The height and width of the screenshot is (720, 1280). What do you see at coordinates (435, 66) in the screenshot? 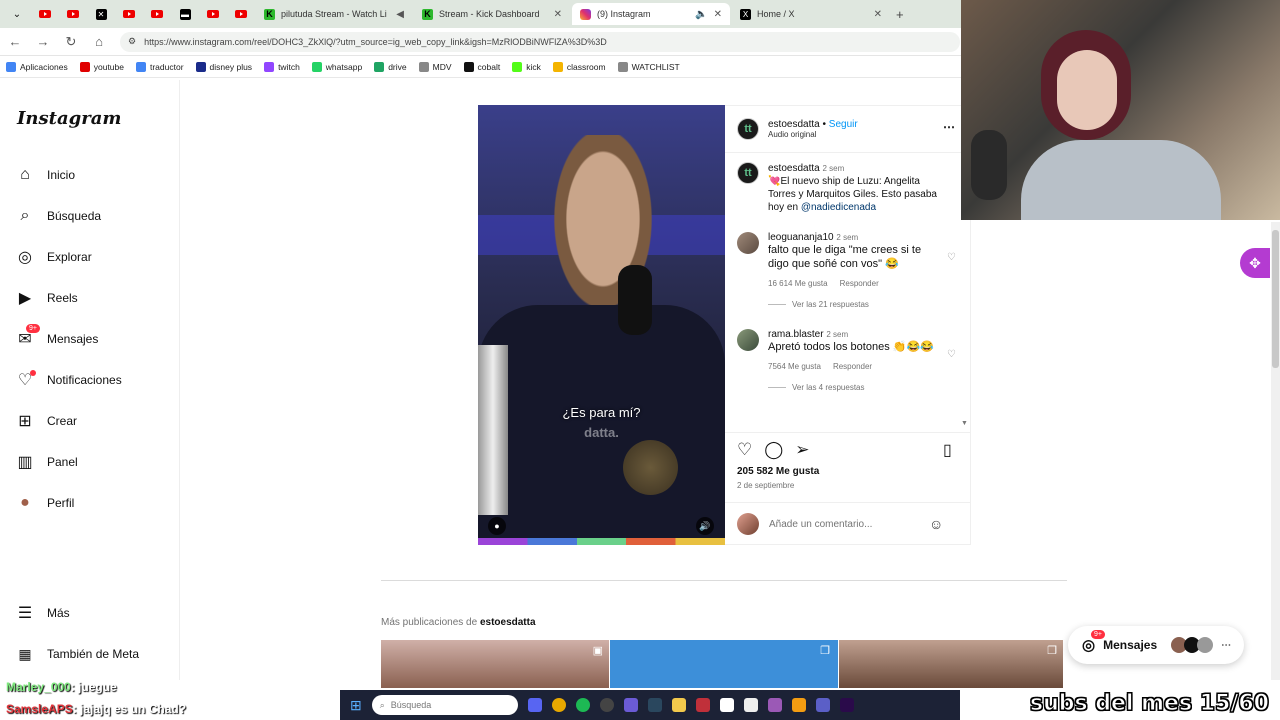
I see `bookmark-item: MDV` at bounding box center [435, 66].